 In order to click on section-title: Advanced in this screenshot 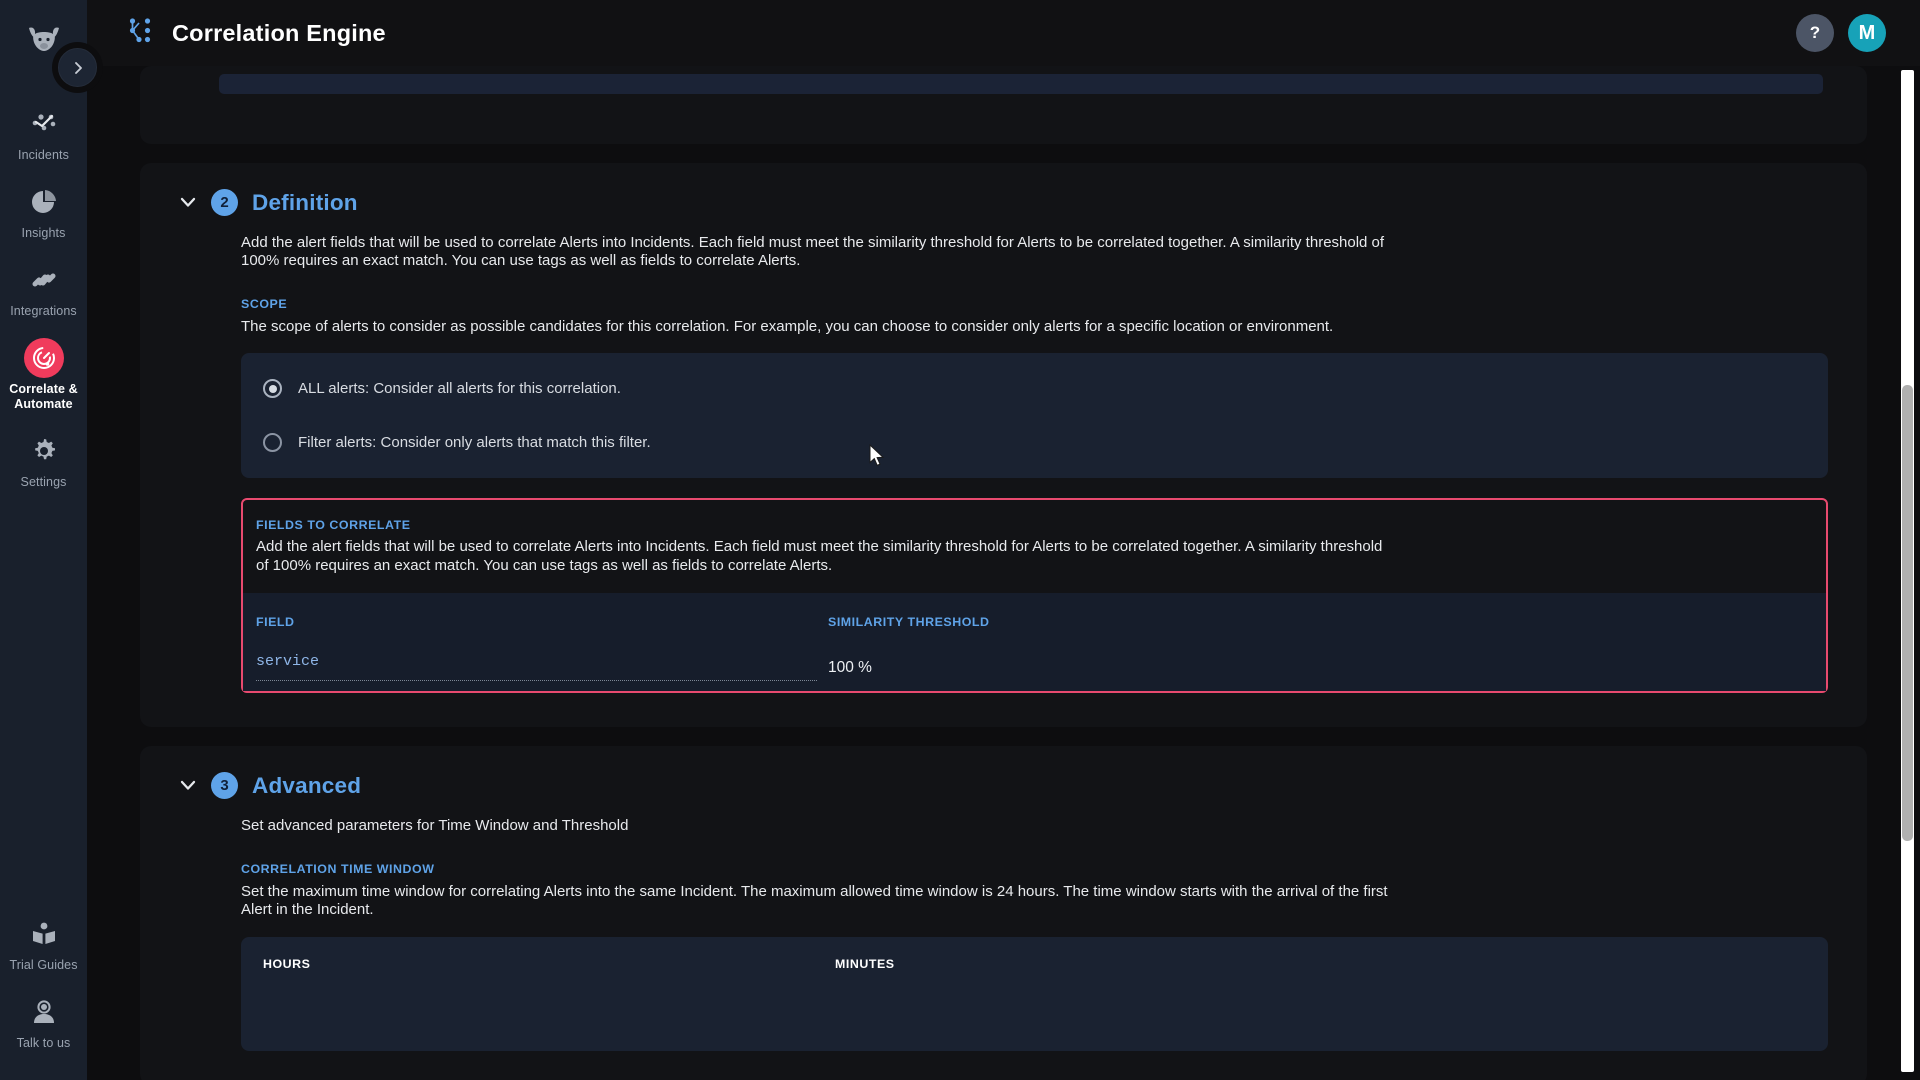, I will do `click(307, 785)`.